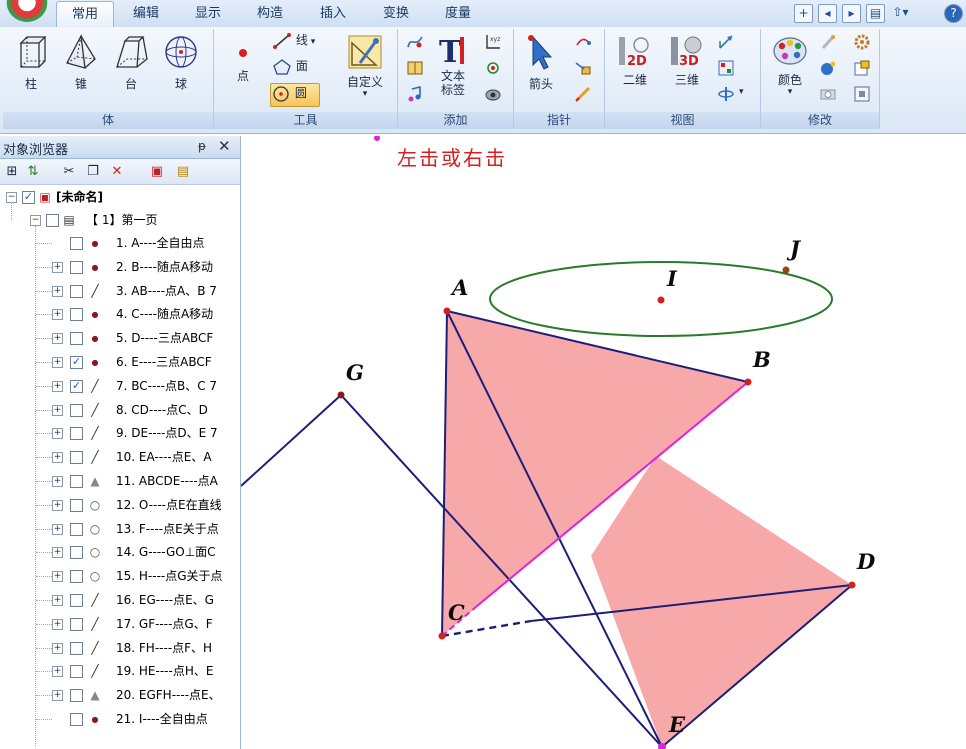  I want to click on point-A, so click(447, 311).